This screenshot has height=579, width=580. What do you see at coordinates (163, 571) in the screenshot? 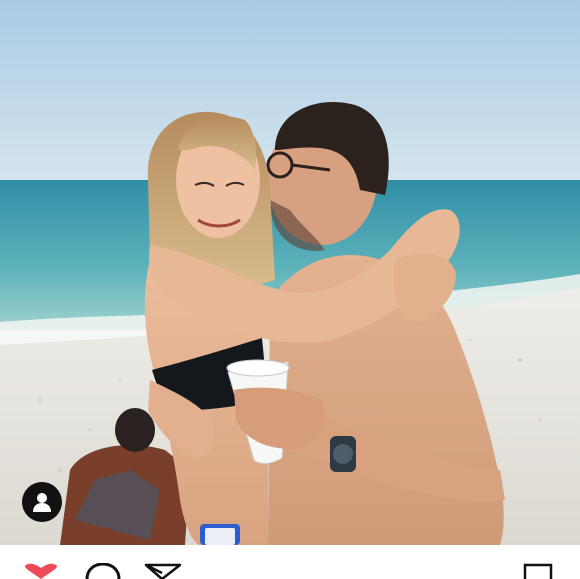
I see `paper-plane-icon` at bounding box center [163, 571].